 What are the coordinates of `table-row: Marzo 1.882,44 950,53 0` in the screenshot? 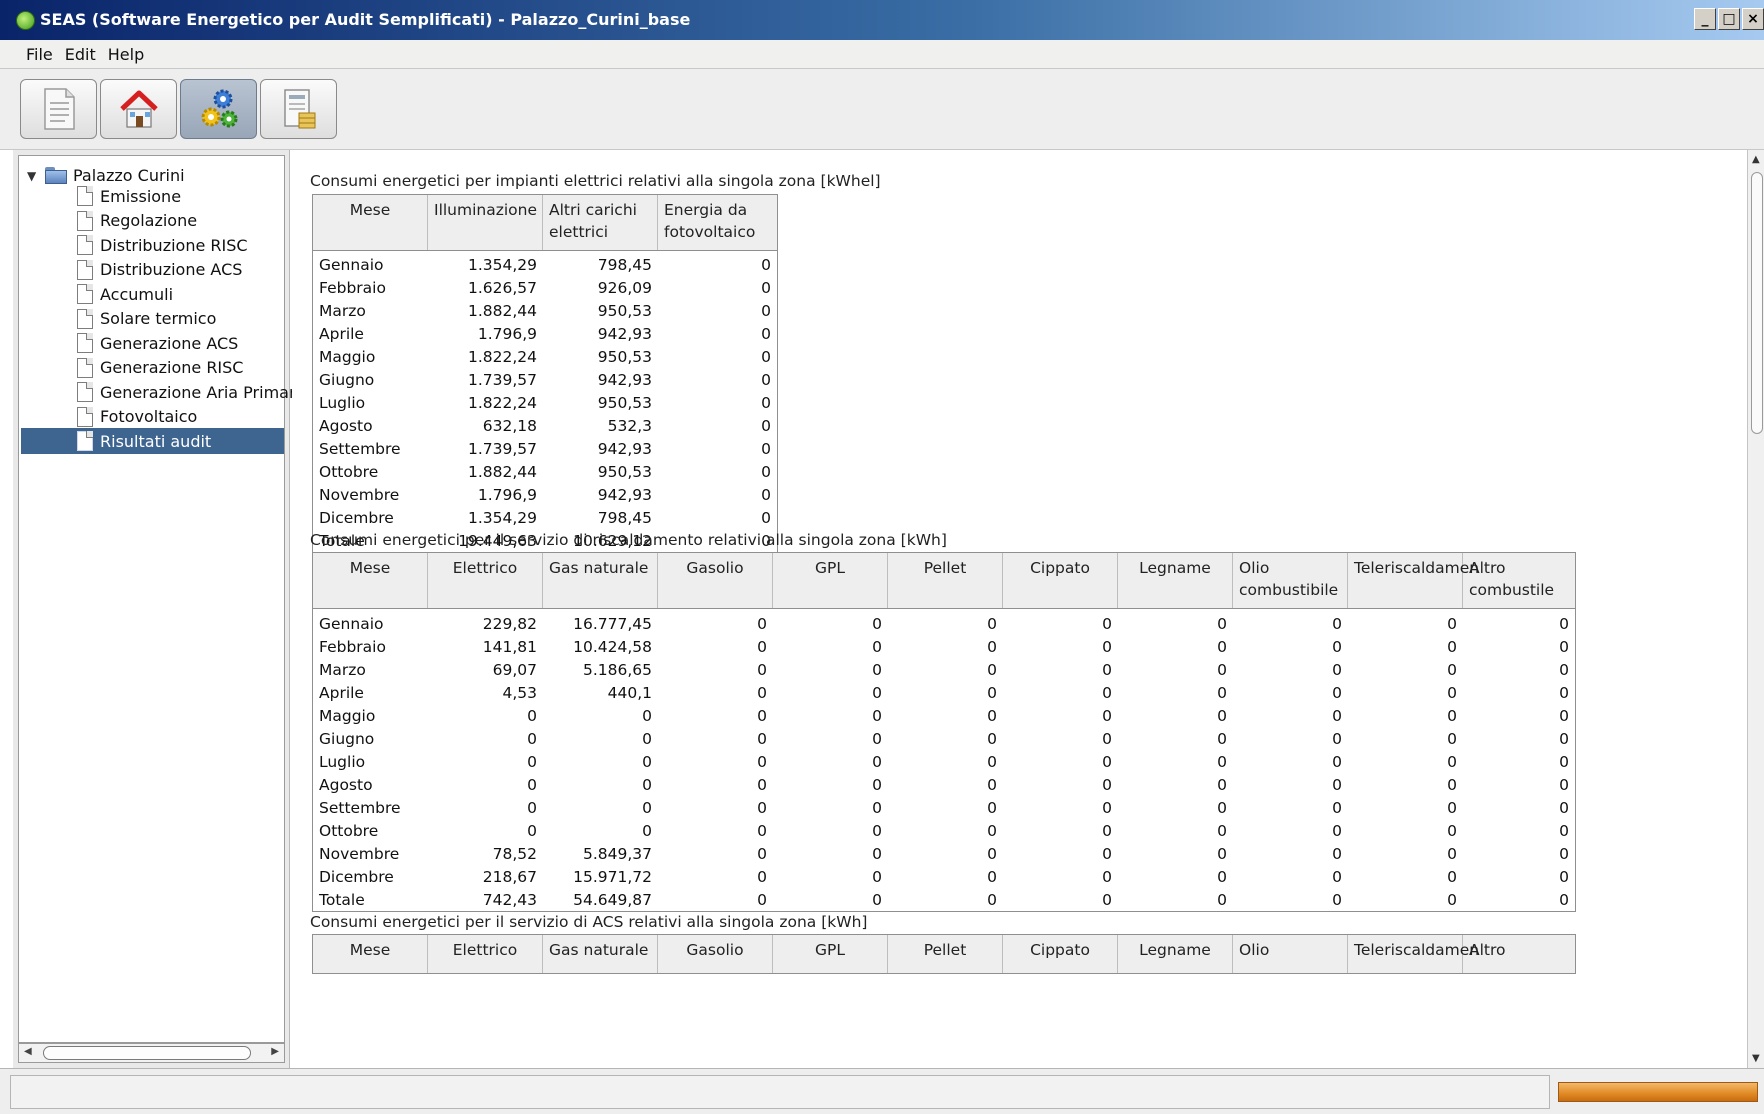 It's located at (545, 310).